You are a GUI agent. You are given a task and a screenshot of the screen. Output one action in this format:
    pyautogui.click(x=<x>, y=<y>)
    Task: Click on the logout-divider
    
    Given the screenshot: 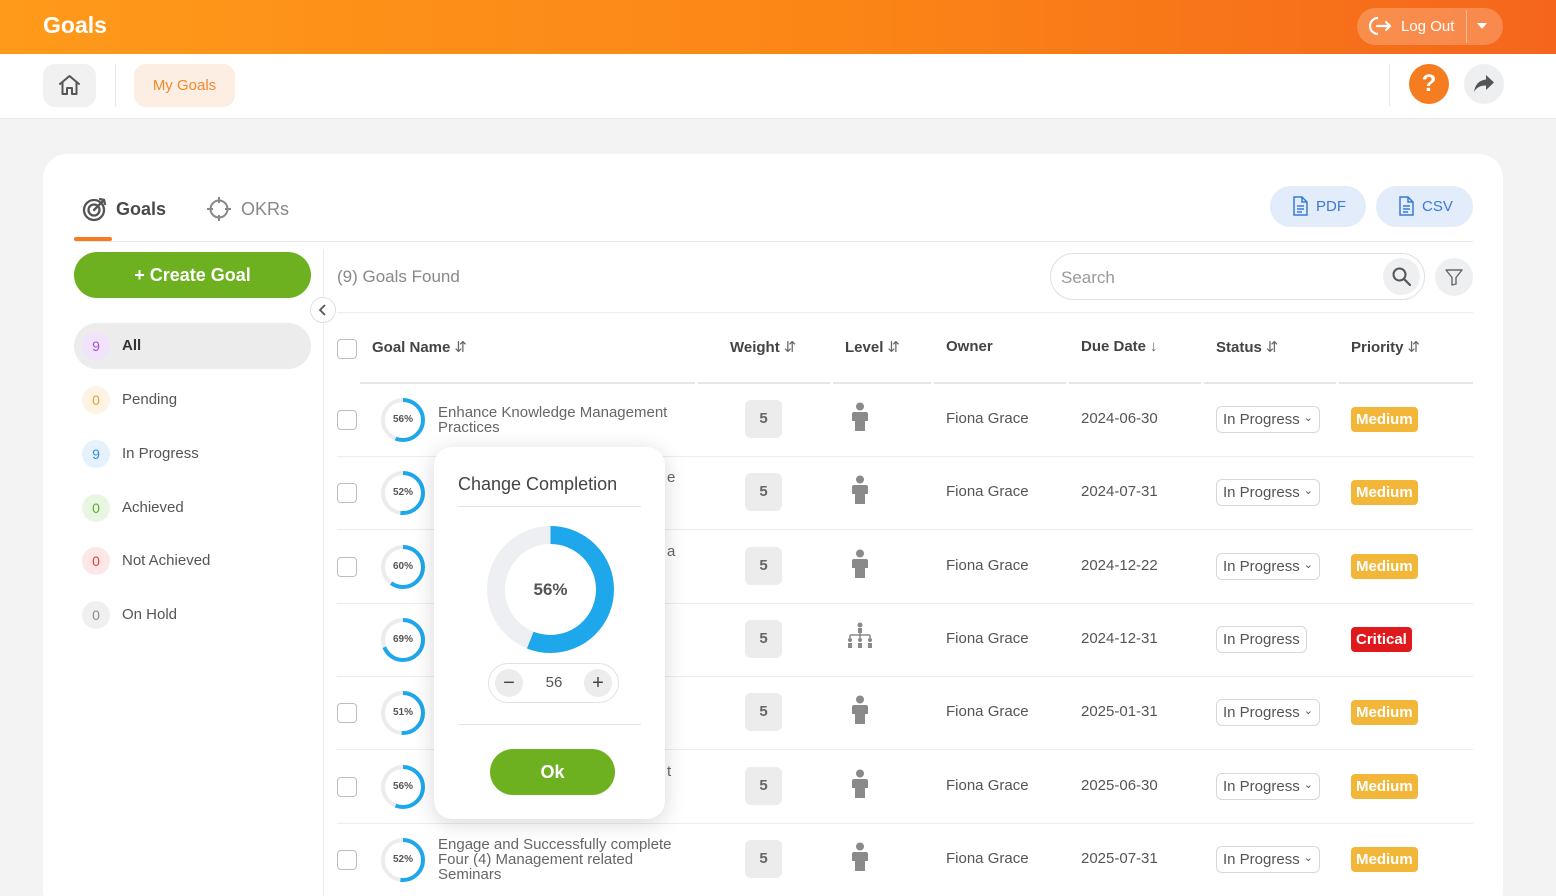 What is the action you would take?
    pyautogui.click(x=1466, y=26)
    